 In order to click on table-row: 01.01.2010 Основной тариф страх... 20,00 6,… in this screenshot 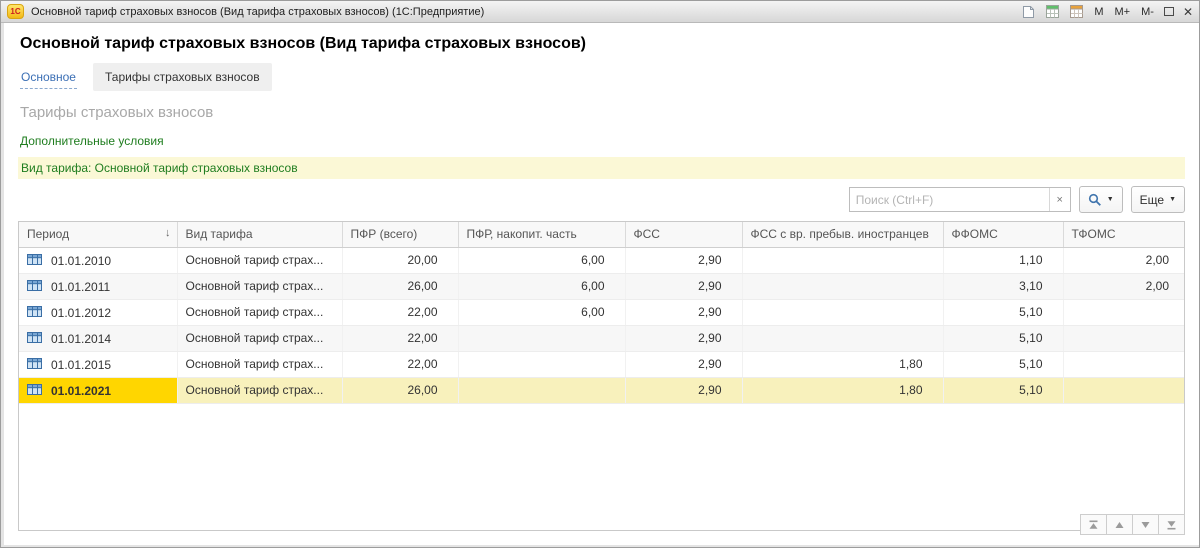, I will do `click(601, 260)`.